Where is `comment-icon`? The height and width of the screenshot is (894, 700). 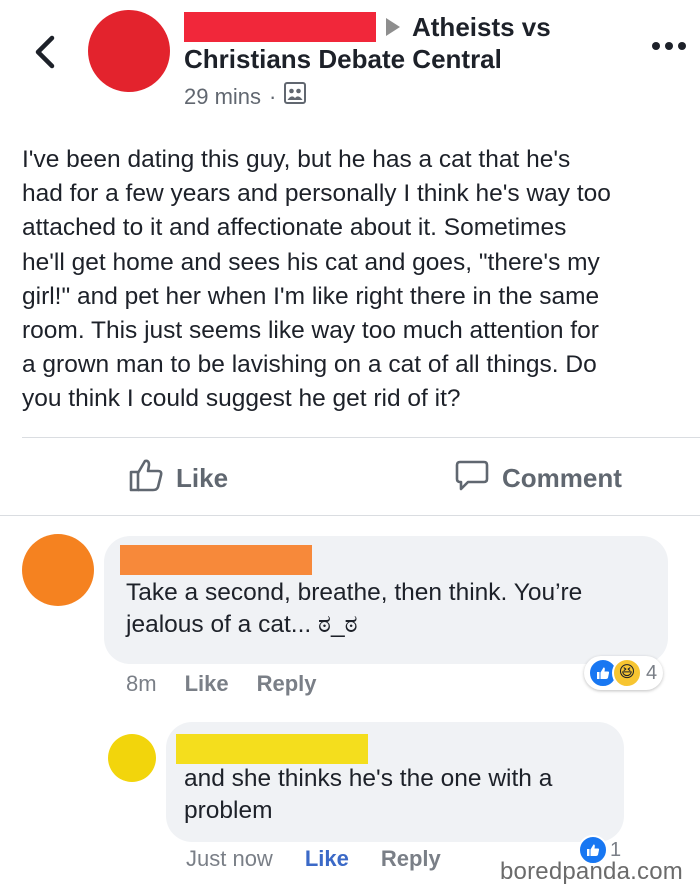 comment-icon is located at coordinates (472, 478).